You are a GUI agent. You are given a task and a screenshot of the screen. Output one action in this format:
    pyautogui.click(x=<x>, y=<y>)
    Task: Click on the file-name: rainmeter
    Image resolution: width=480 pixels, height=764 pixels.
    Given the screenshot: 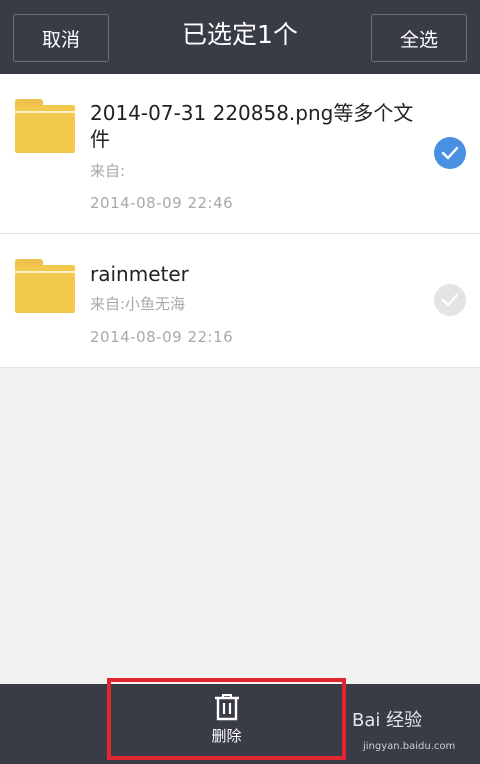 What is the action you would take?
    pyautogui.click(x=139, y=274)
    